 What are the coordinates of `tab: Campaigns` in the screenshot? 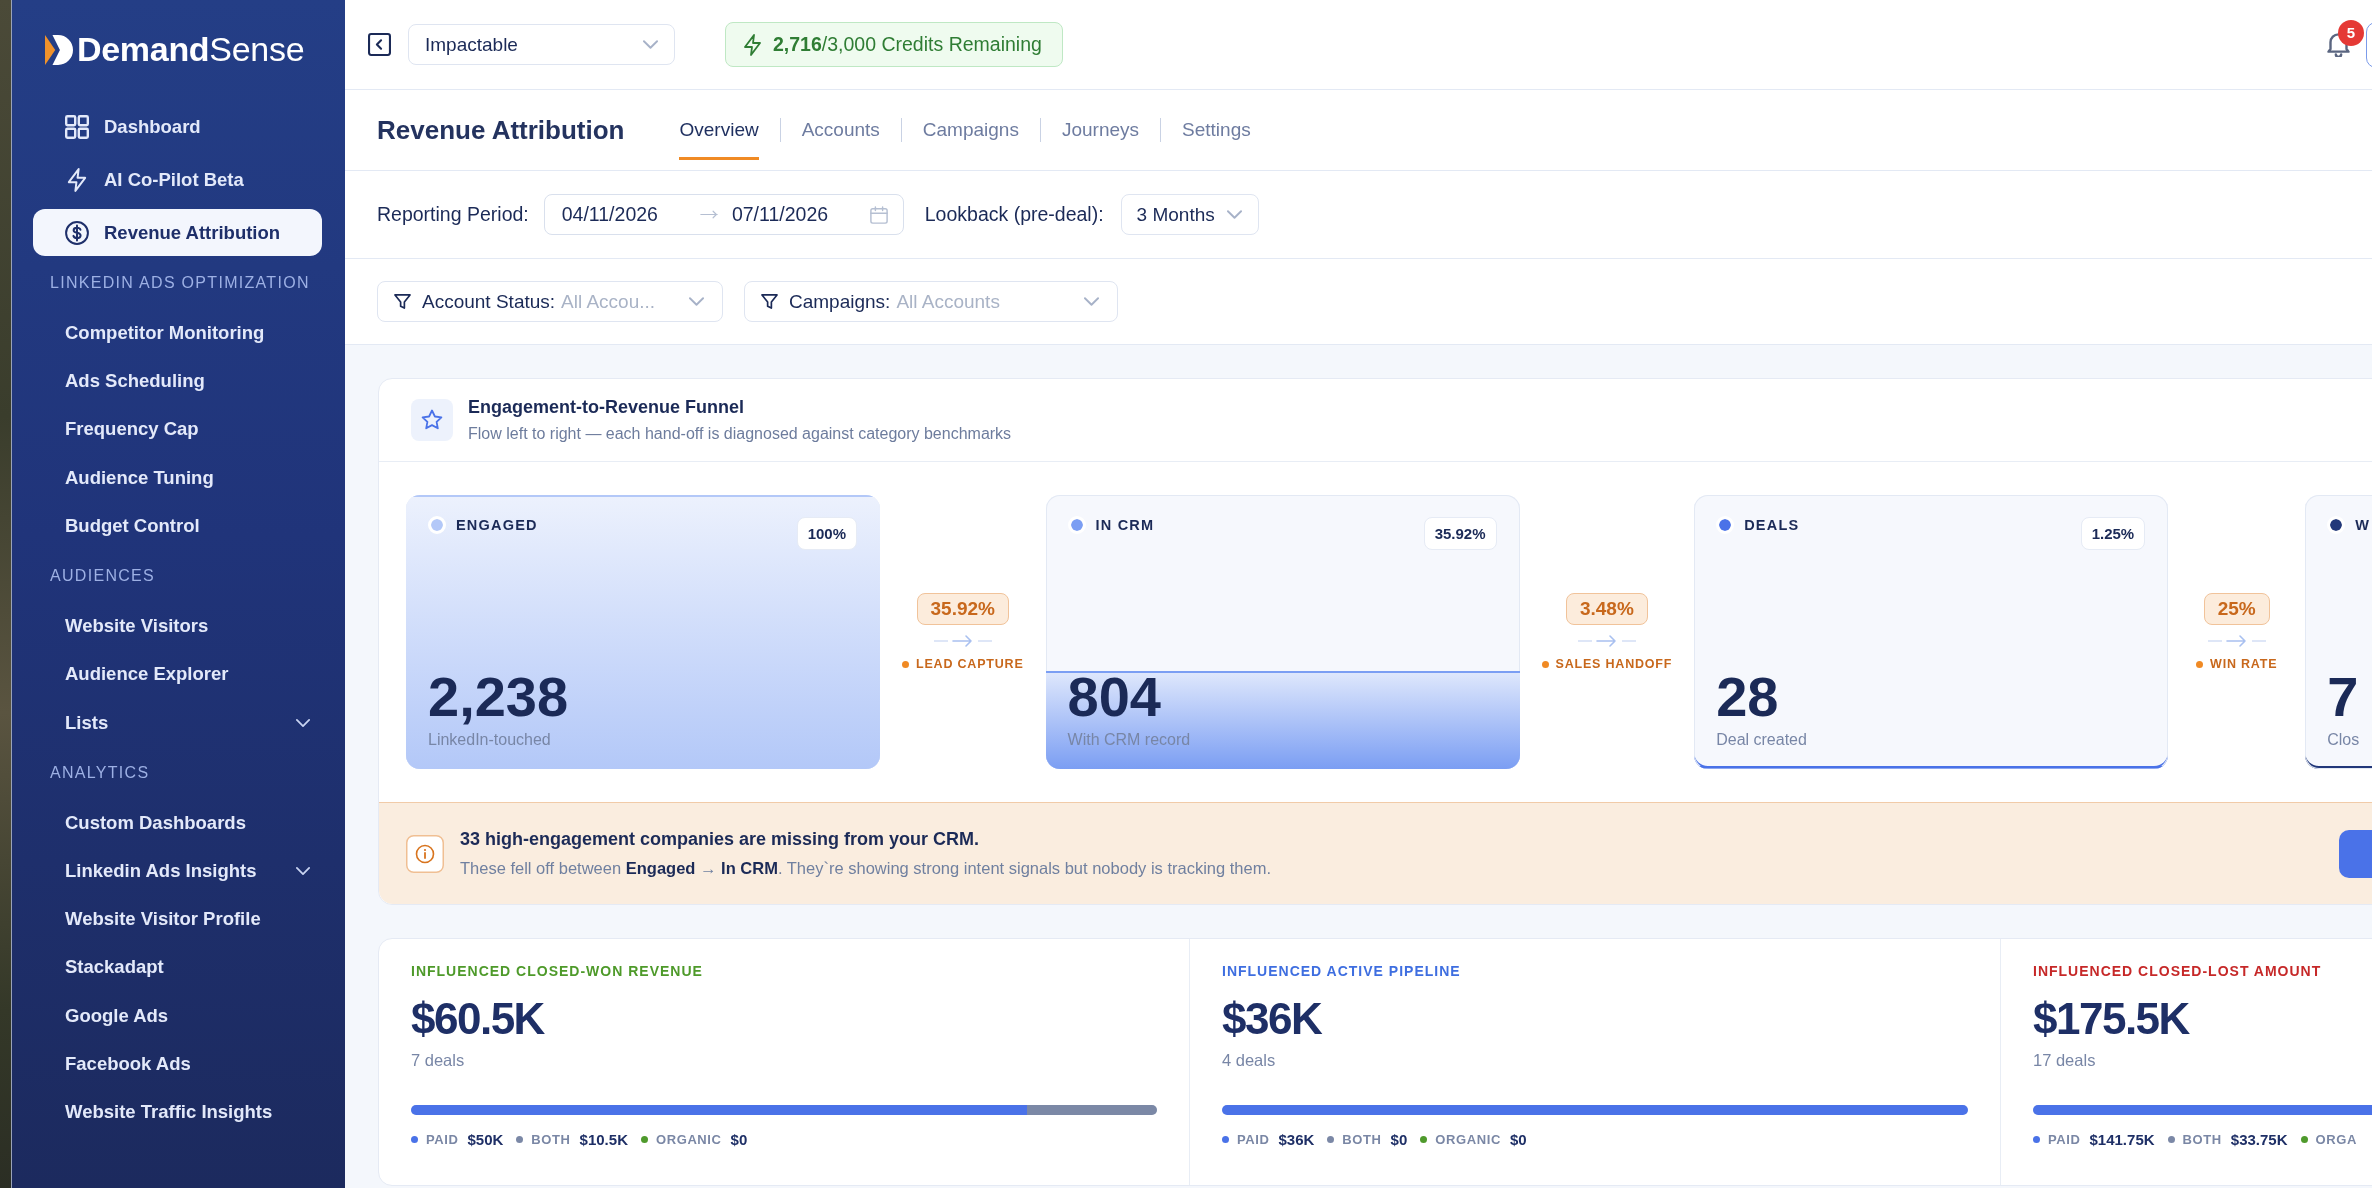 It's located at (970, 130).